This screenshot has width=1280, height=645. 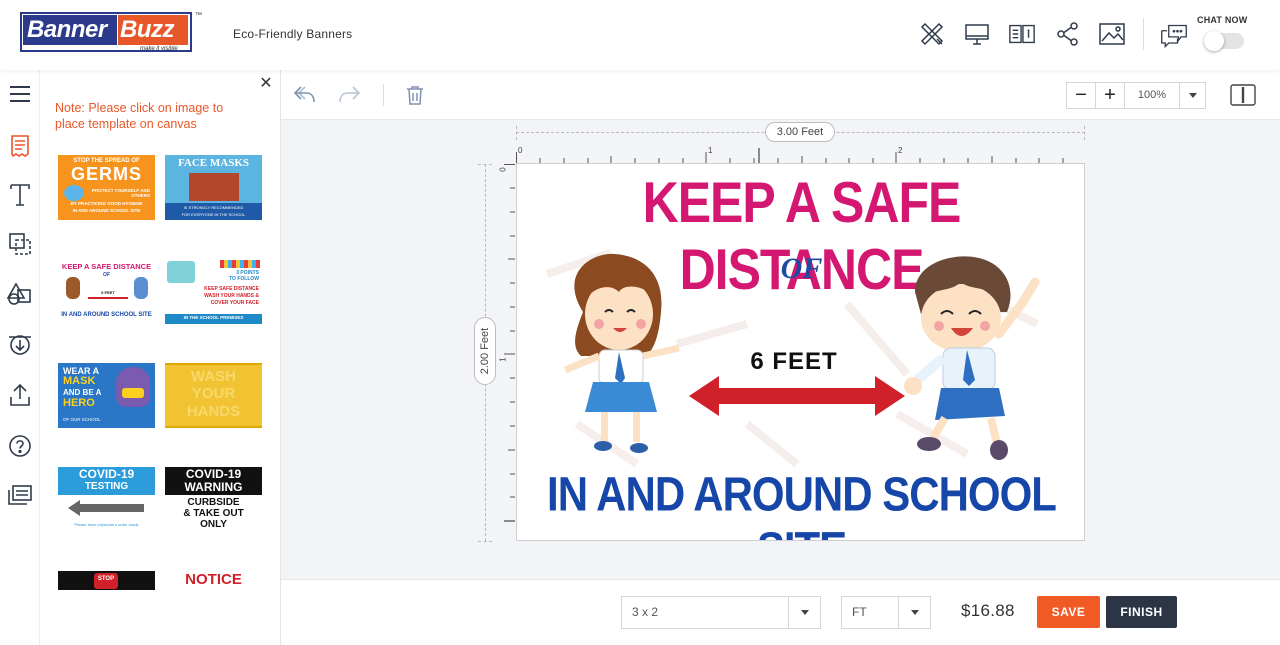 I want to click on logo-trademark: ™, so click(x=198, y=15).